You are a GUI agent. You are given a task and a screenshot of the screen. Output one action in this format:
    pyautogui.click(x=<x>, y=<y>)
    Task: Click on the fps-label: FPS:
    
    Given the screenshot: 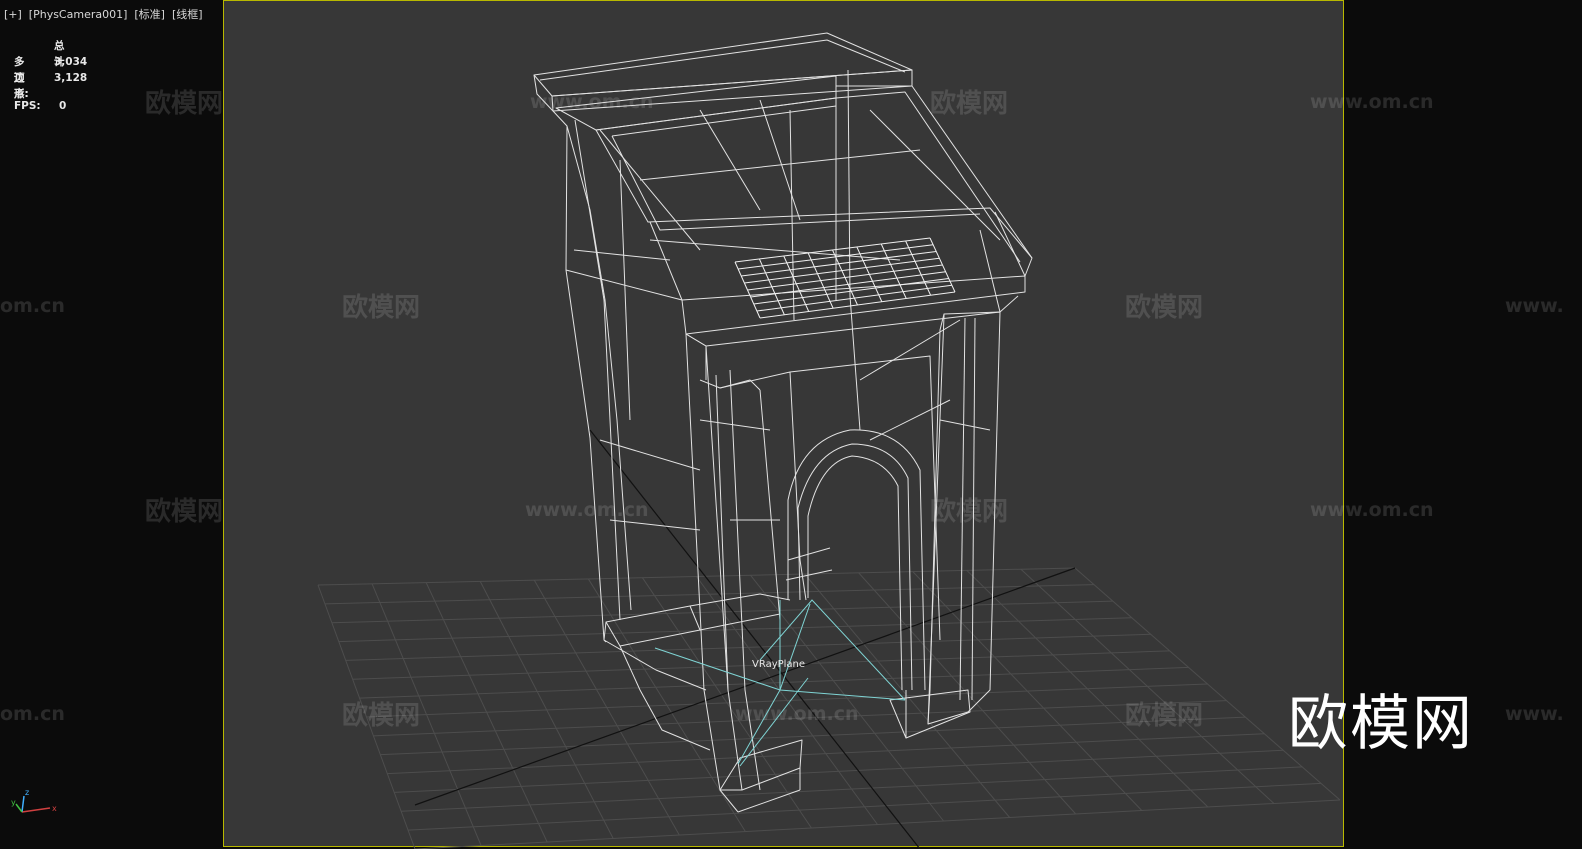 What is the action you would take?
    pyautogui.click(x=27, y=106)
    